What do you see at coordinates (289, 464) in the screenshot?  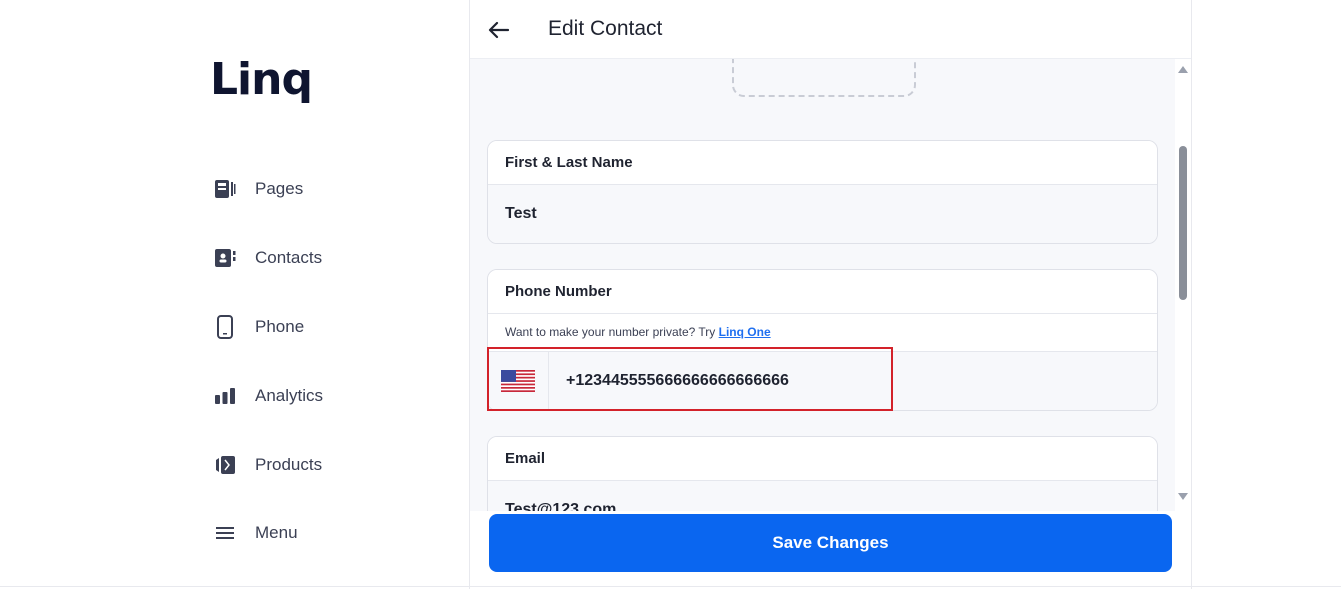 I see `sidebar-item-label: Products` at bounding box center [289, 464].